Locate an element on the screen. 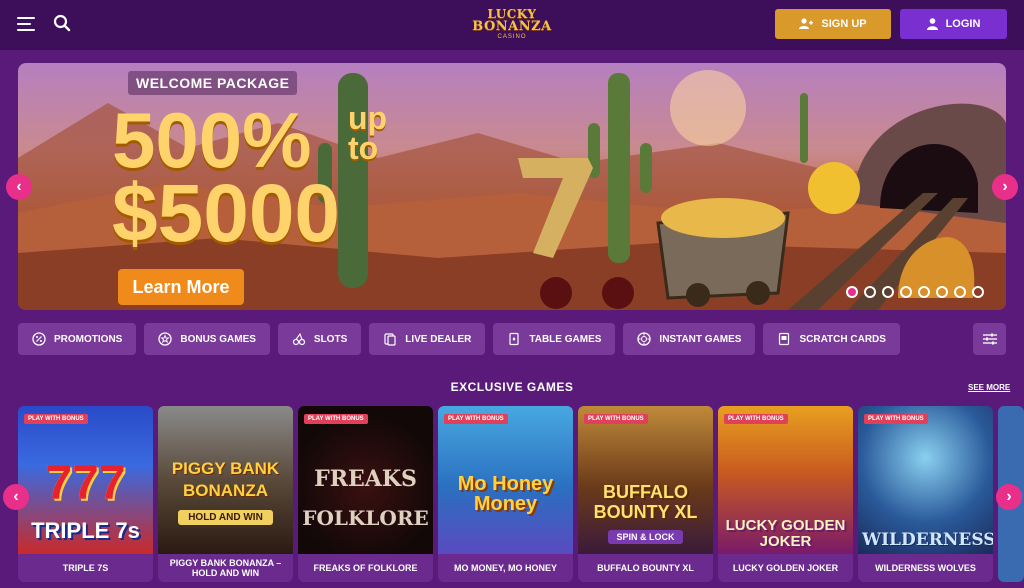  category-live-dealer: LIVE DEALER is located at coordinates (427, 339).